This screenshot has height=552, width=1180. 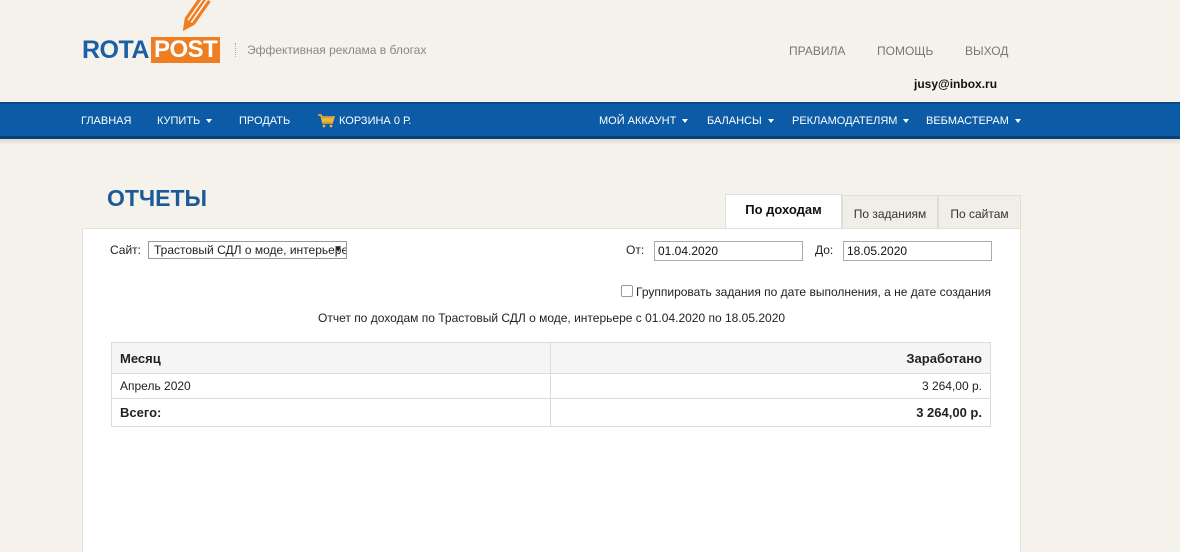 What do you see at coordinates (783, 211) in the screenshot?
I see `tab-income: По доходам` at bounding box center [783, 211].